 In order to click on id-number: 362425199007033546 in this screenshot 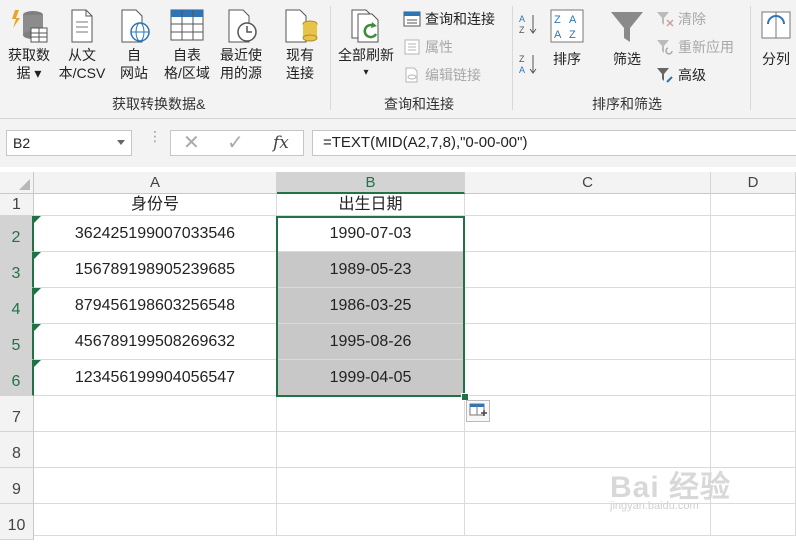, I will do `click(155, 233)`.